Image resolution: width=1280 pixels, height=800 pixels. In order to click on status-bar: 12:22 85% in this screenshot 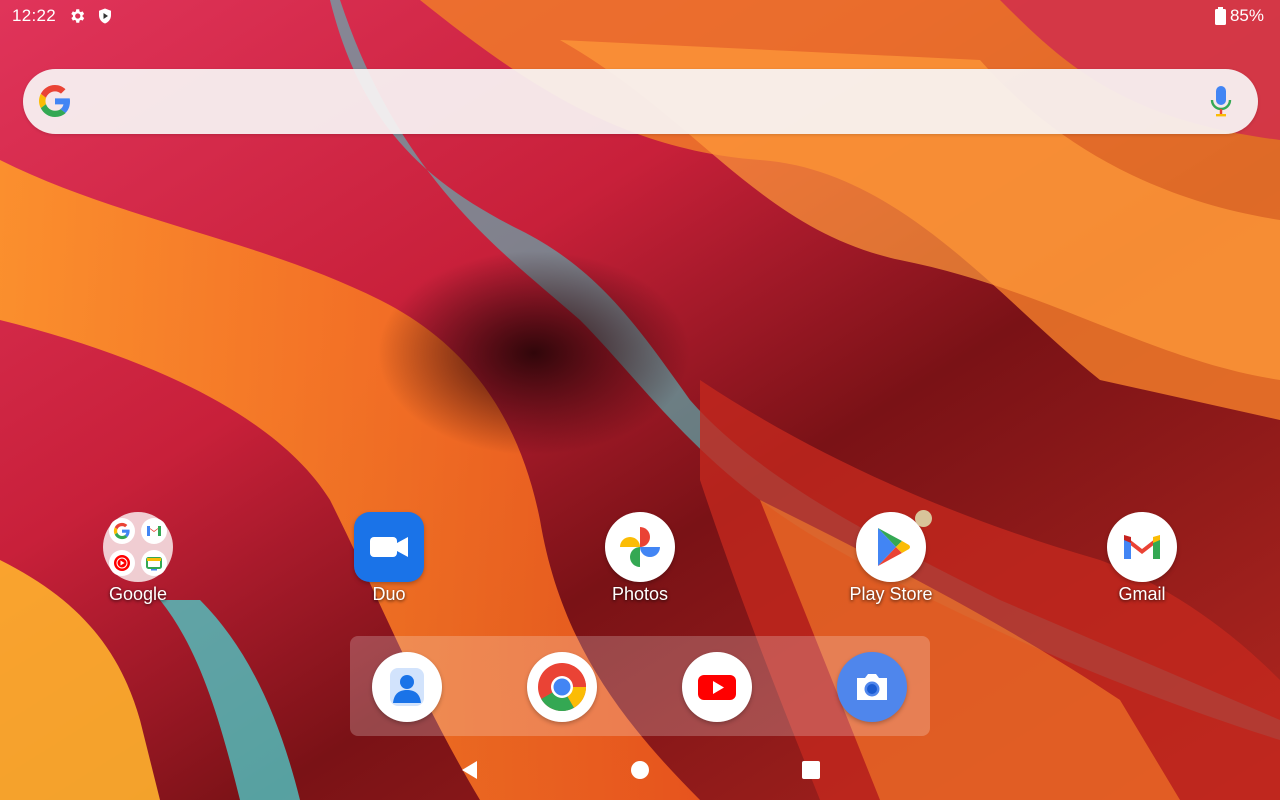, I will do `click(640, 16)`.